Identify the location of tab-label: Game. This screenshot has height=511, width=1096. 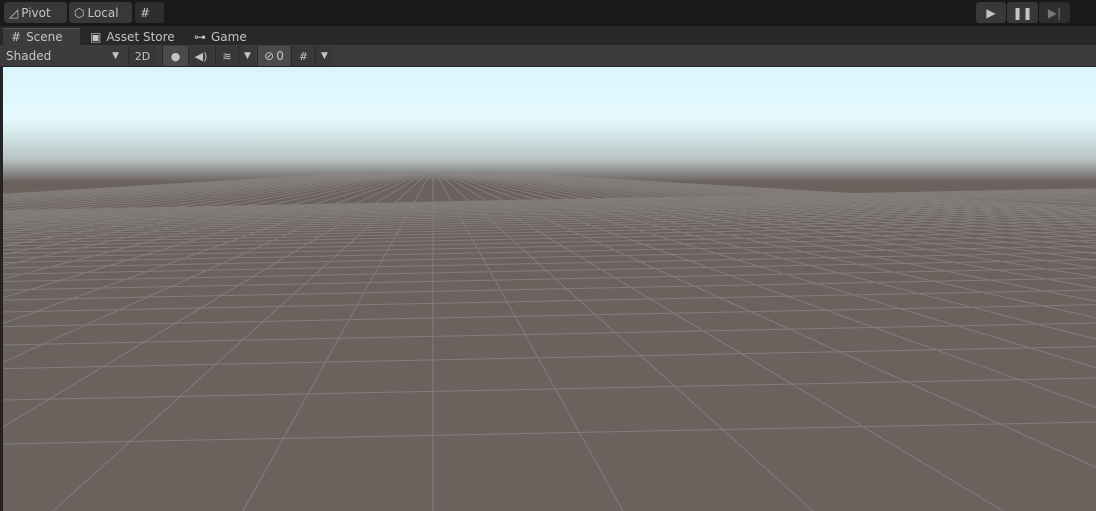
(229, 36).